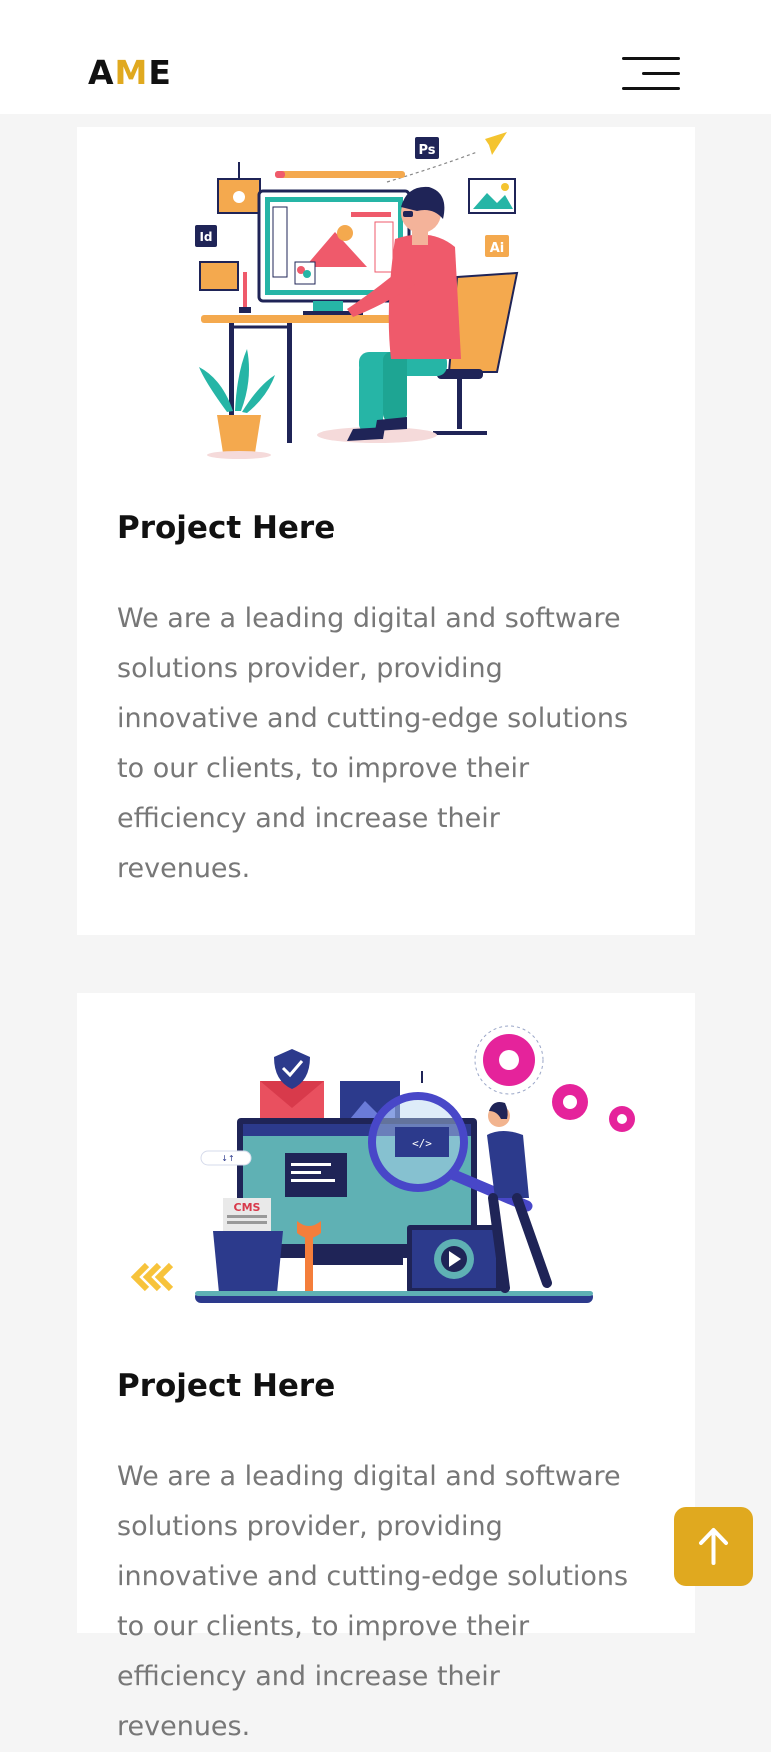  I want to click on arrow-up-icon, so click(713, 1546).